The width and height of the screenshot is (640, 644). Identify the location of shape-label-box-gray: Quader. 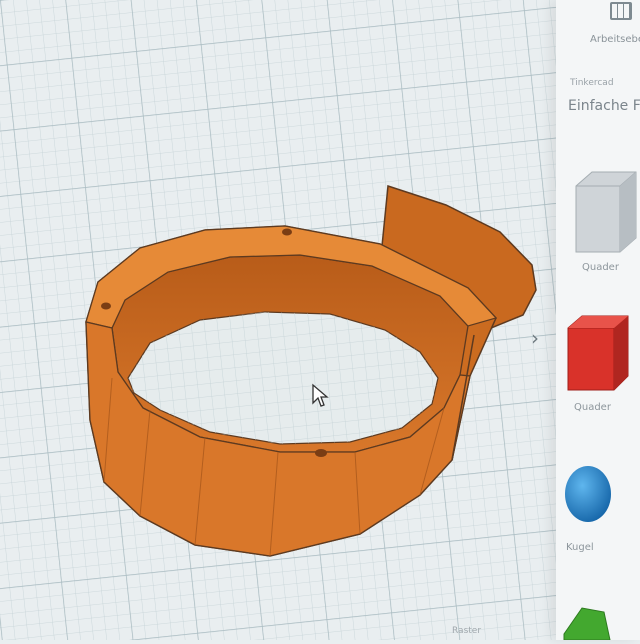
(600, 267).